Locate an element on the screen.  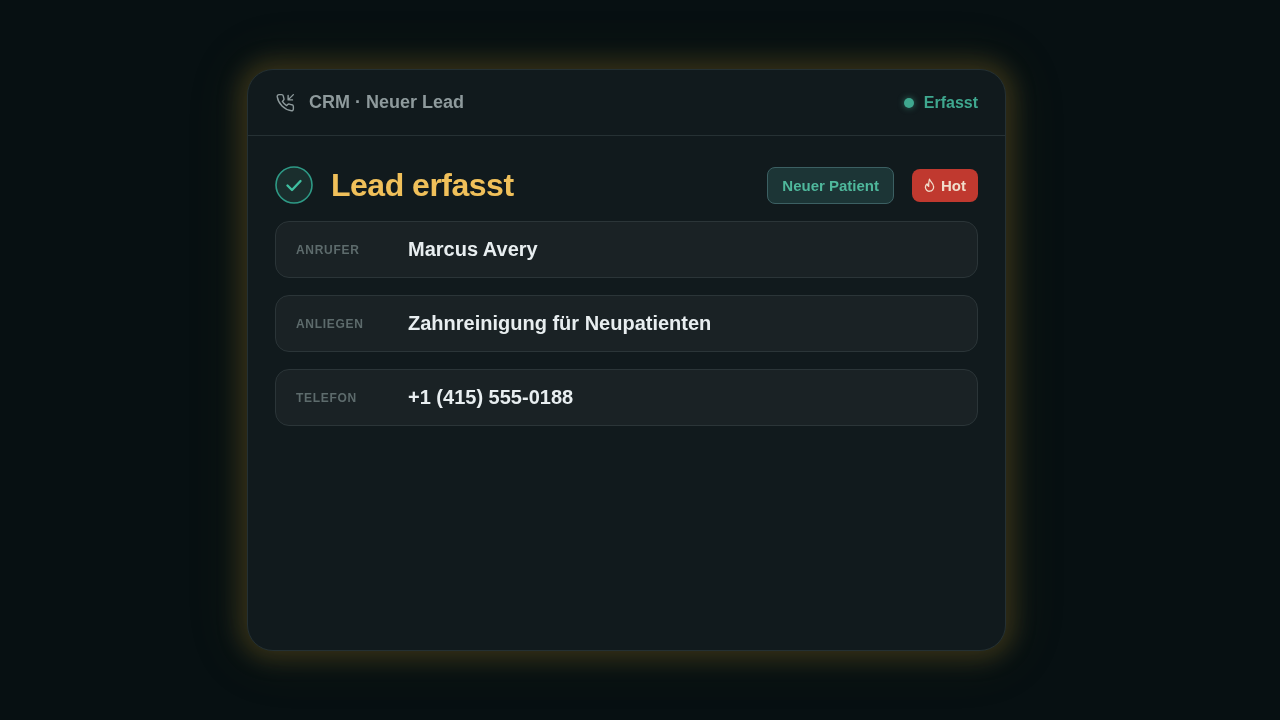
flame-icon is located at coordinates (929, 185).